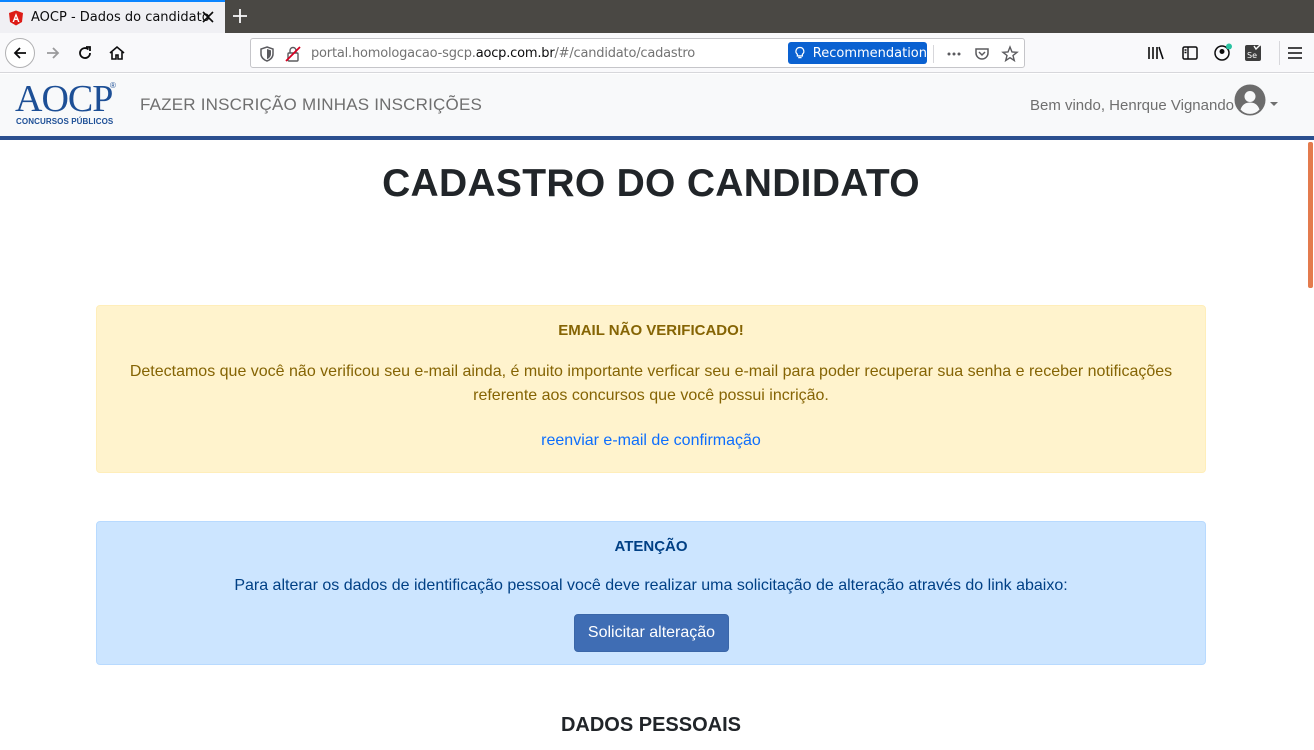 The image size is (1314, 750). I want to click on browser-tab: AOCP - Dados do candidato, so click(112, 16).